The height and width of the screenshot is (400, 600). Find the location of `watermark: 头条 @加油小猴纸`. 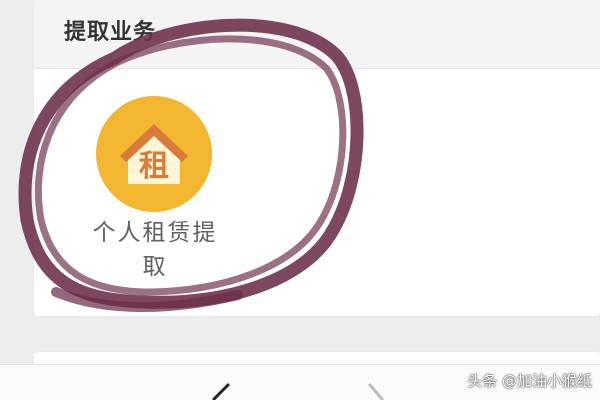

watermark: 头条 @加油小猴纸 is located at coordinates (529, 381).